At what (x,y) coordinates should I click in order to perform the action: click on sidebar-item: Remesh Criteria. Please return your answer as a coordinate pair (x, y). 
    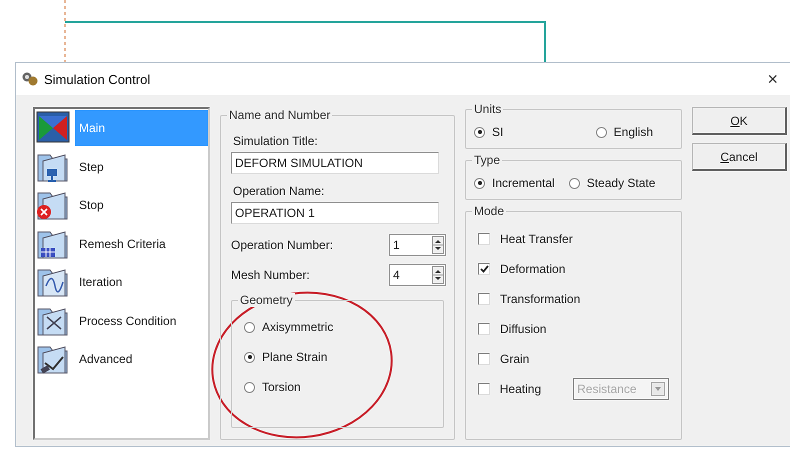
    Looking at the image, I should click on (122, 244).